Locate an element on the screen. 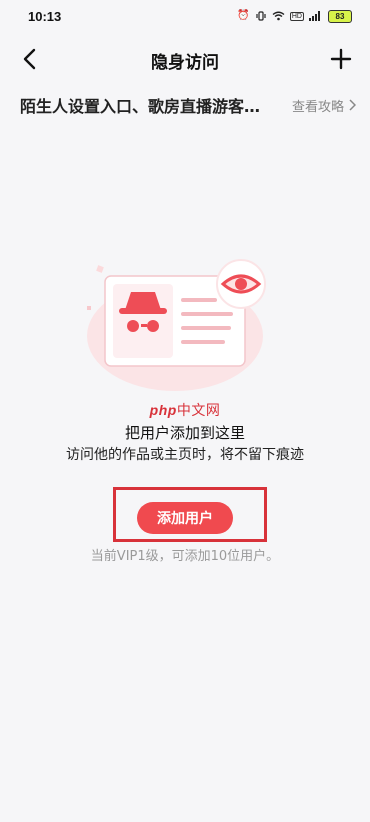 The width and height of the screenshot is (370, 822). notice-bar: 陌生人设置入口、歌房直播游客… 查看攻略 is located at coordinates (188, 105).